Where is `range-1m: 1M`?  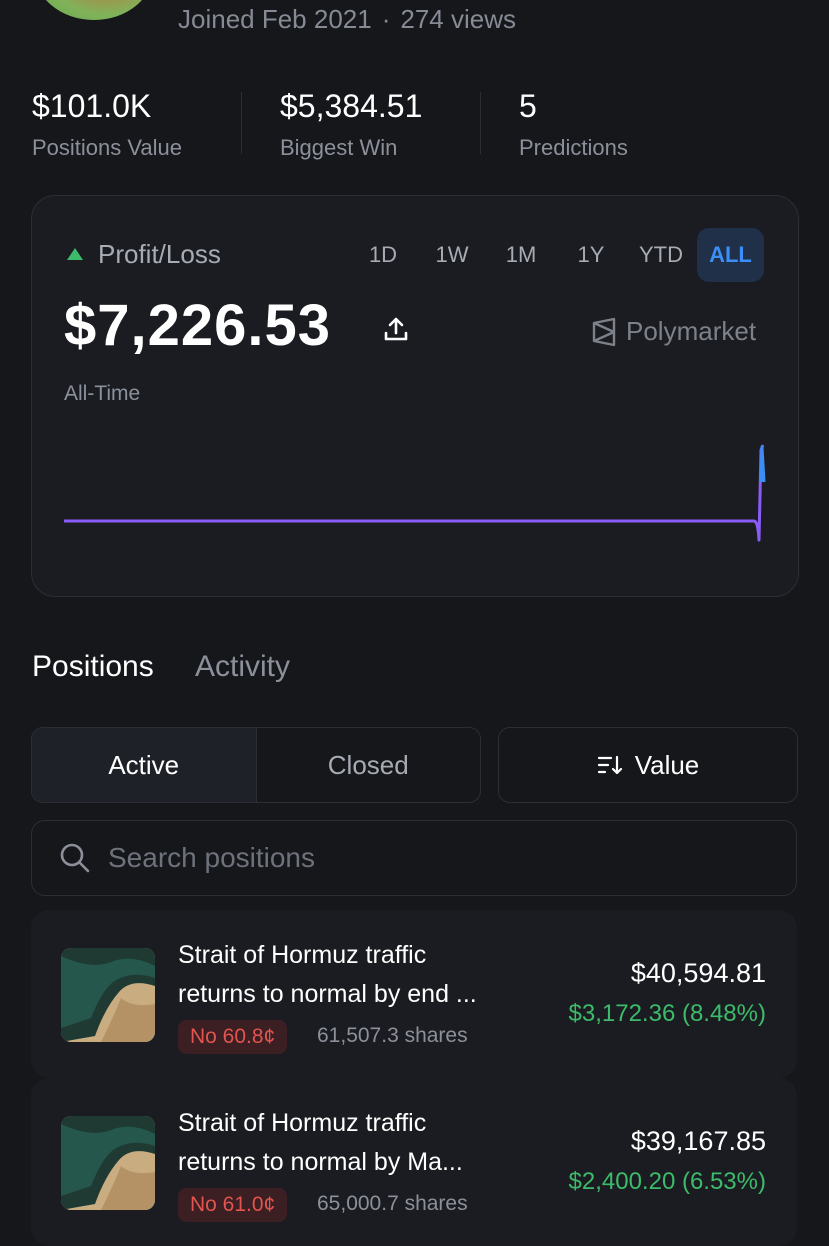 range-1m: 1M is located at coordinates (521, 255).